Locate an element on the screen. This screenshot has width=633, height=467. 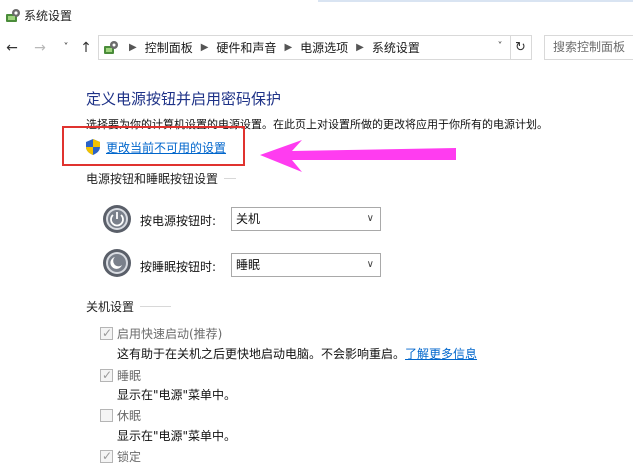
breadcrumb: ▶ 控制面板 ▶ 硬件和声音 ▶ 电源选项 ▶ 系统设置 is located at coordinates (270, 47).